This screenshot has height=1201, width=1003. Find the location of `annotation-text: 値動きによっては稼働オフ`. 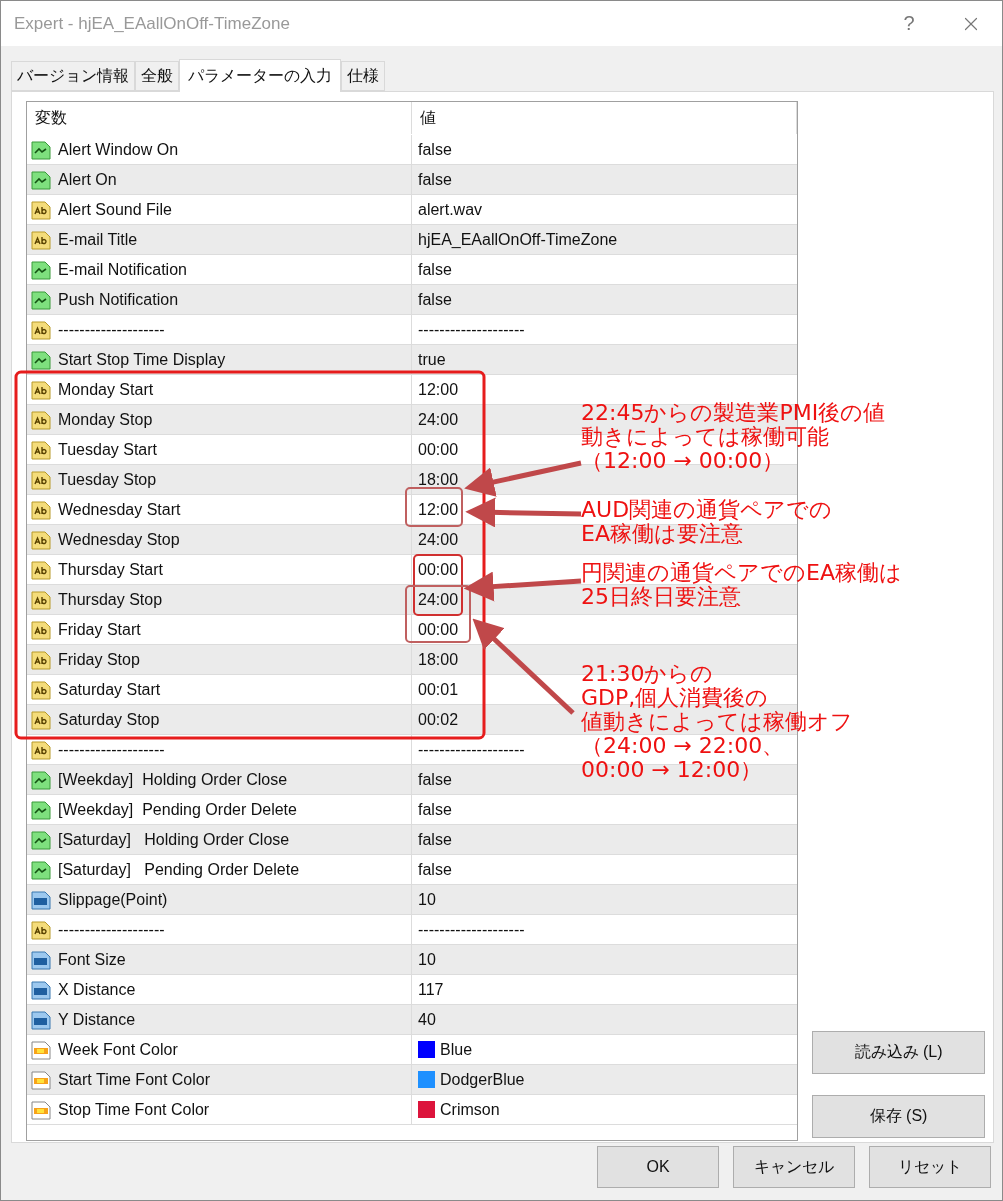

annotation-text: 値動きによっては稼働オフ is located at coordinates (717, 722).